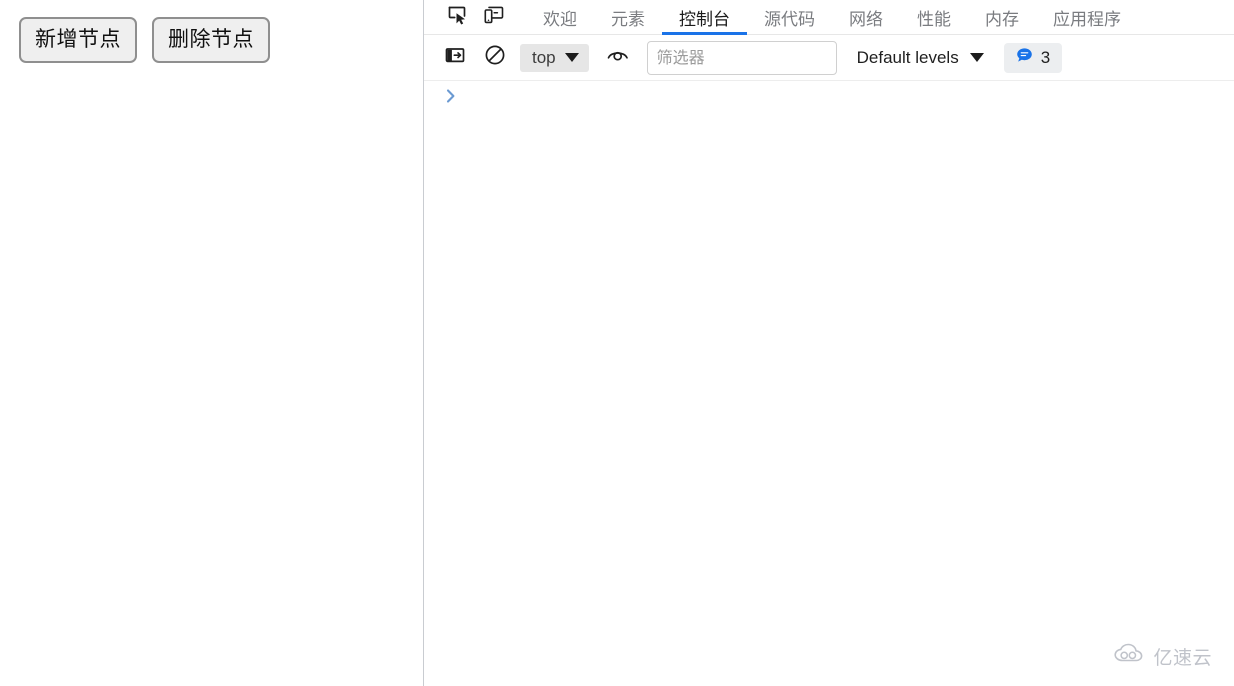  I want to click on tab-performance: 性能, so click(934, 17).